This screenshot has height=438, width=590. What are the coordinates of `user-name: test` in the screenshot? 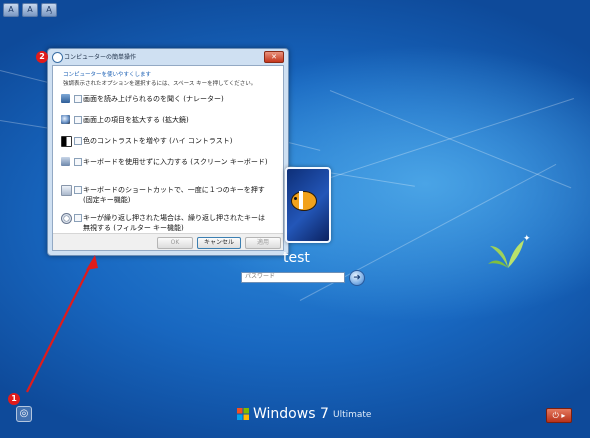 It's located at (296, 258).